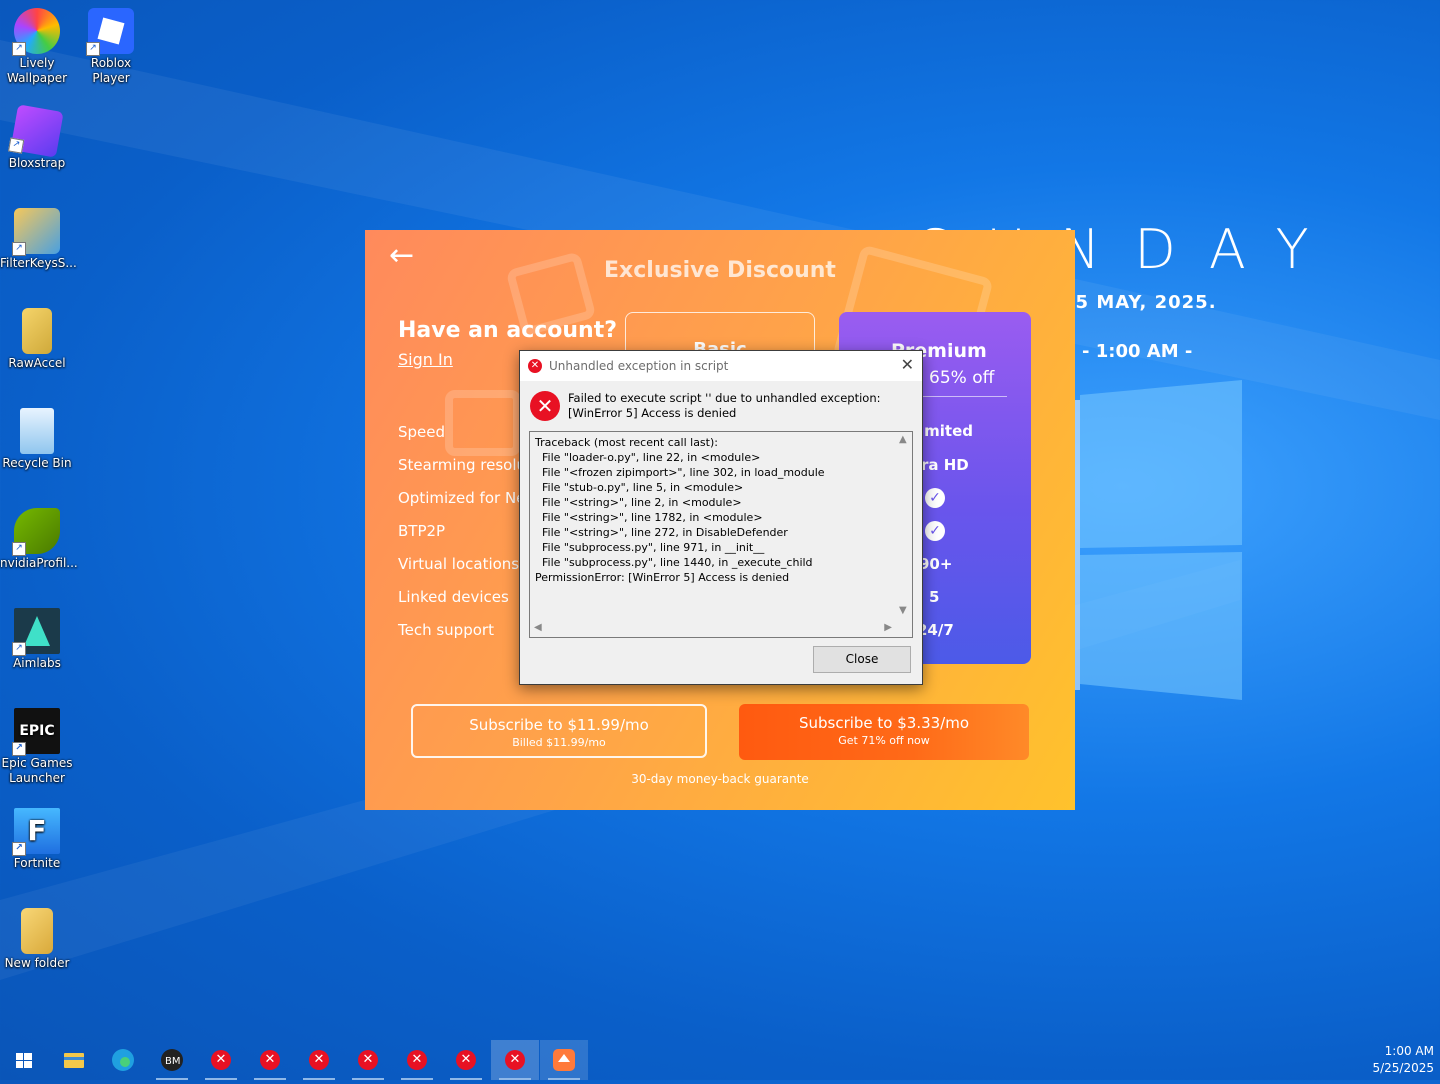 This screenshot has height=1084, width=1440. I want to click on plan-discount: 65% off, so click(962, 378).